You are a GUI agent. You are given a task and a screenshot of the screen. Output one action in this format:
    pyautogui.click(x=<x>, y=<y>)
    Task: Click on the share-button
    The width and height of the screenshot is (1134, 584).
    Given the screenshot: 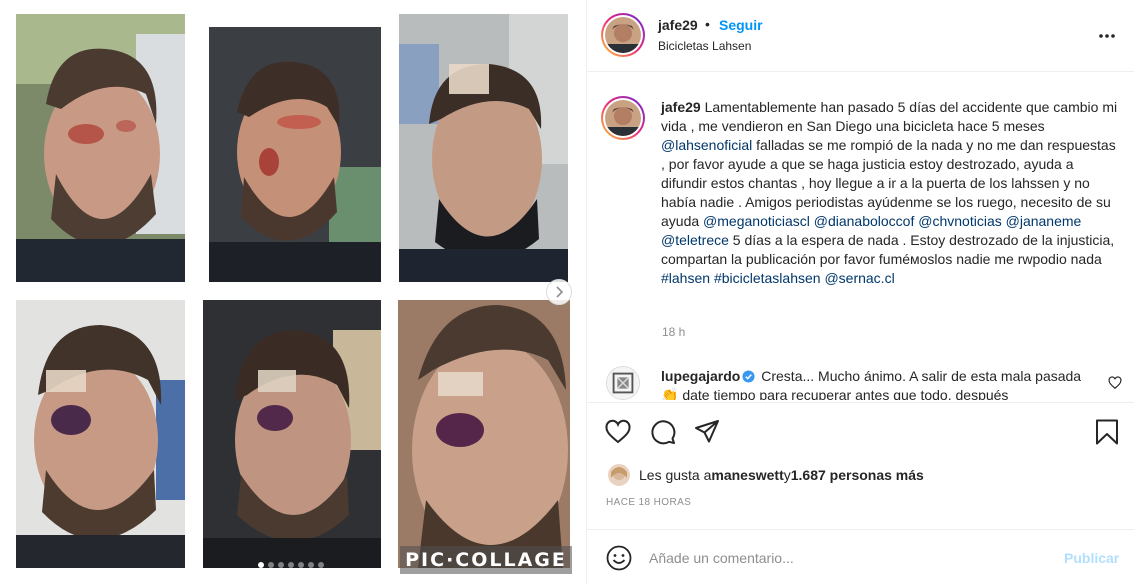 What is the action you would take?
    pyautogui.click(x=707, y=432)
    